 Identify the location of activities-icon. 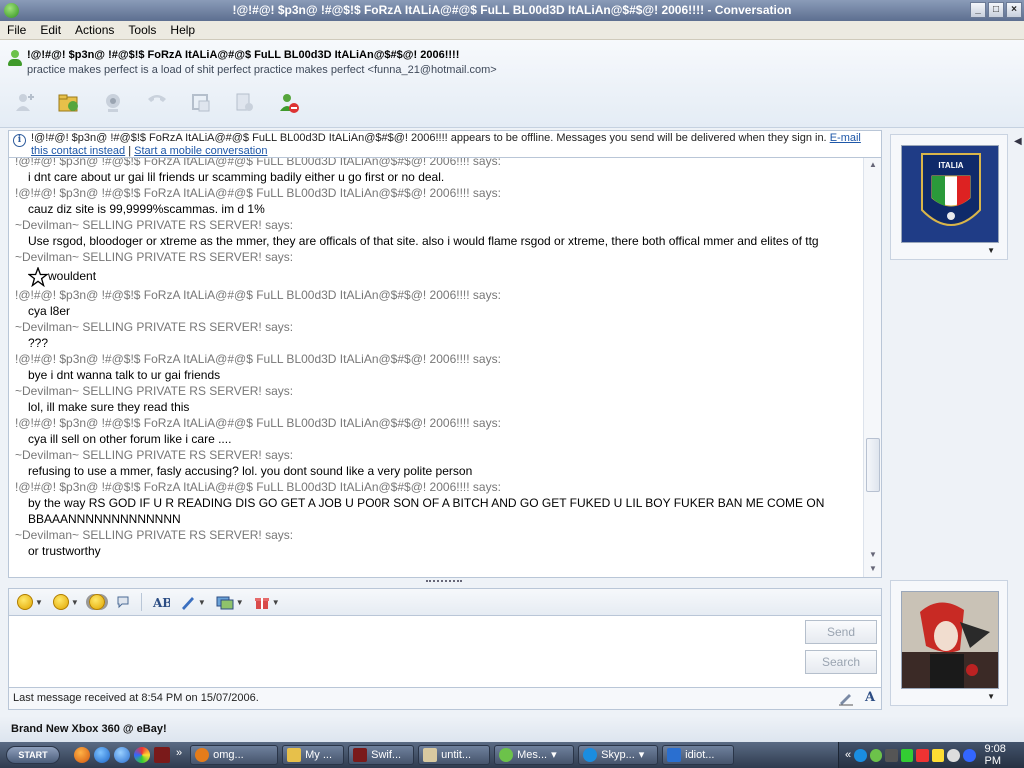
(201, 103).